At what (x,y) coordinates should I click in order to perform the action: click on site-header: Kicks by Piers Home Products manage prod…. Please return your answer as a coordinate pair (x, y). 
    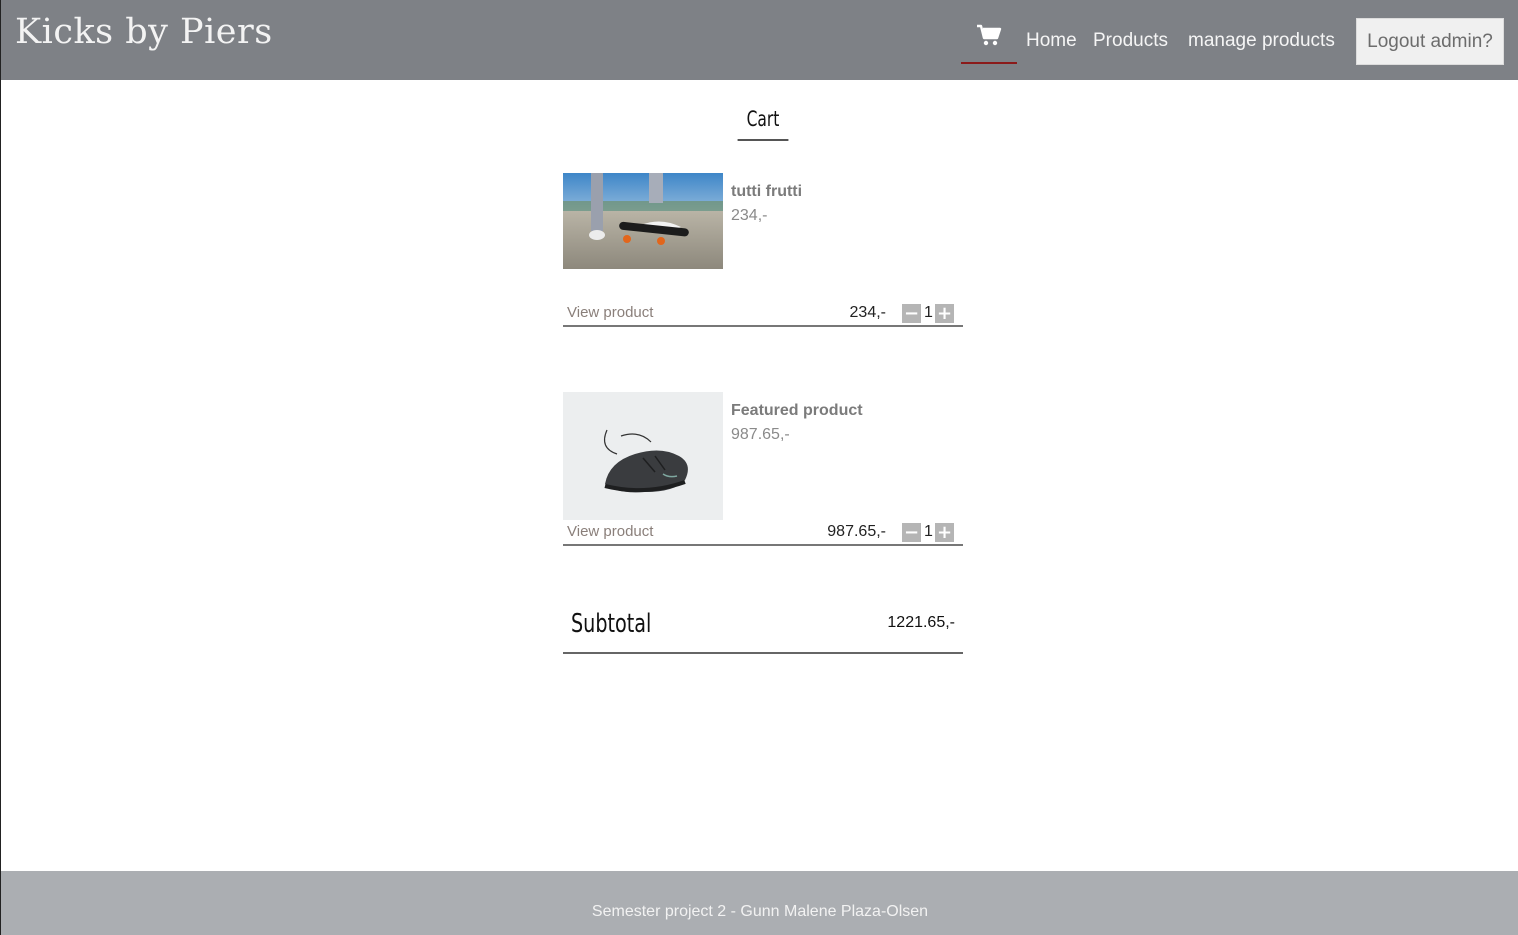
    Looking at the image, I should click on (759, 40).